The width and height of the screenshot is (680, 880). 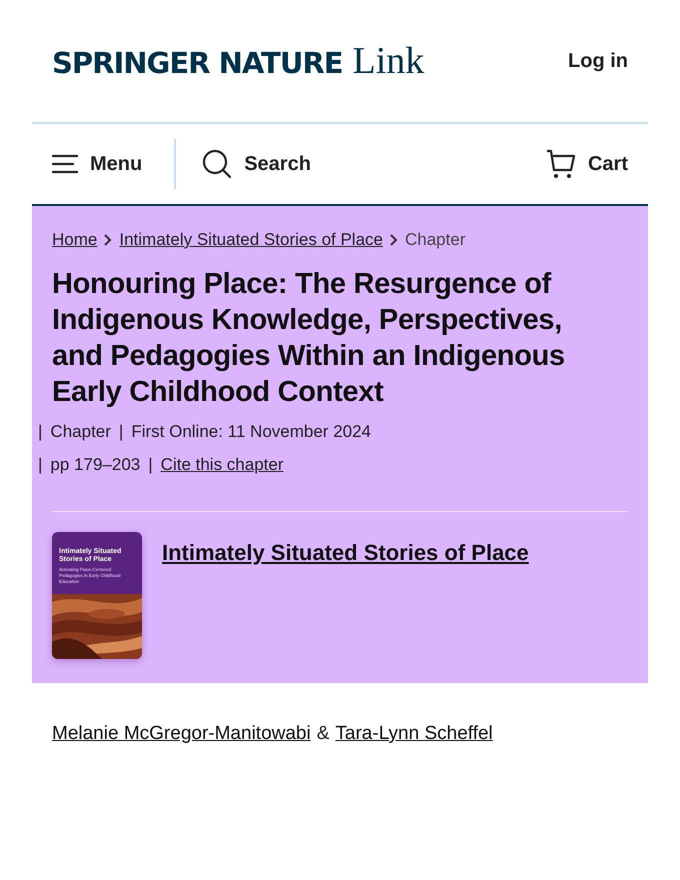 What do you see at coordinates (217, 164) in the screenshot?
I see `search-icon` at bounding box center [217, 164].